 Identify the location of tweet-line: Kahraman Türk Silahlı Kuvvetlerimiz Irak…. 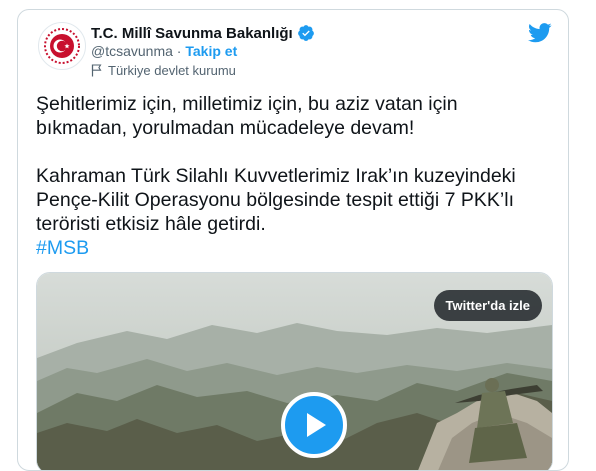
(276, 176).